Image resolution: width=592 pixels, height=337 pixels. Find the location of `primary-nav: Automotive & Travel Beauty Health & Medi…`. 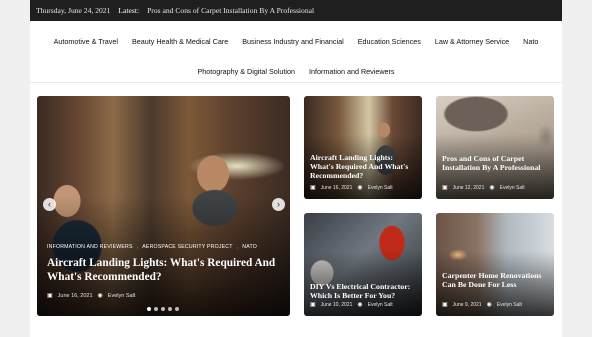

primary-nav: Automotive & Travel Beauty Health & Medi… is located at coordinates (296, 41).